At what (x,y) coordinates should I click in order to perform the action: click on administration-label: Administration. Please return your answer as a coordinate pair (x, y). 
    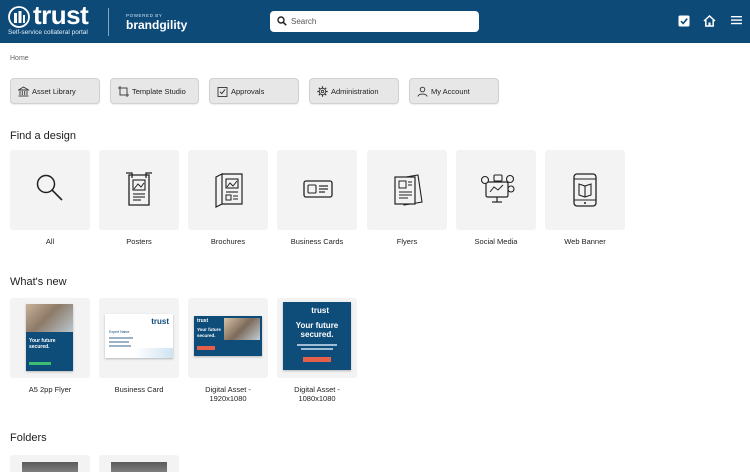
    Looking at the image, I should click on (355, 91).